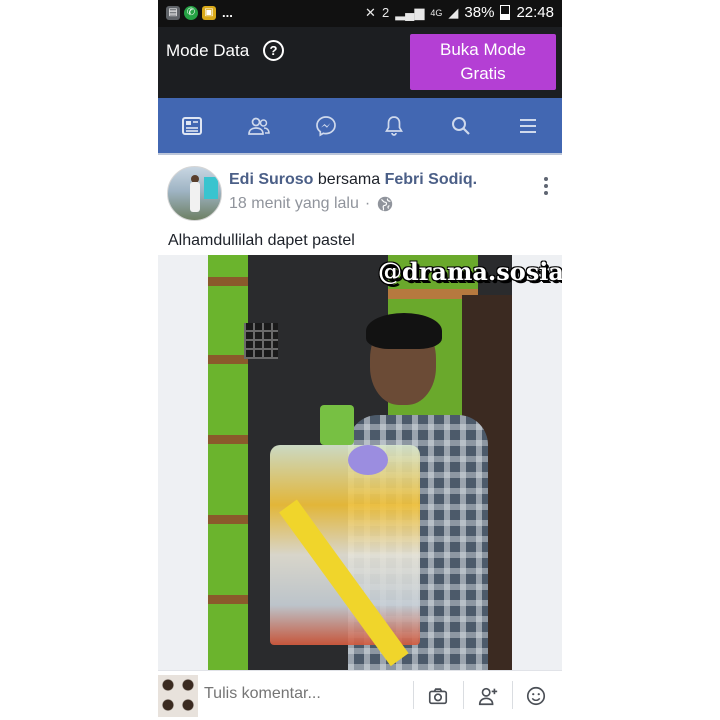  I want to click on tagged-friend-link: Febri Sodiq., so click(431, 179).